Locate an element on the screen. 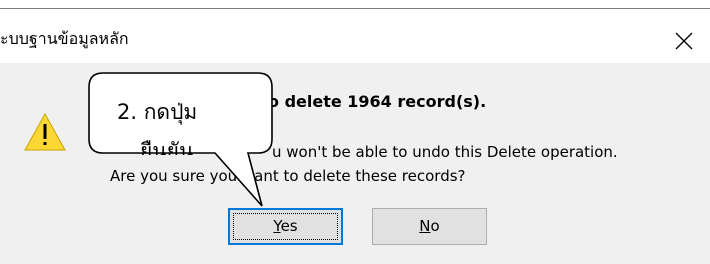 This screenshot has width=710, height=264. callout-bubble is located at coordinates (180, 139).